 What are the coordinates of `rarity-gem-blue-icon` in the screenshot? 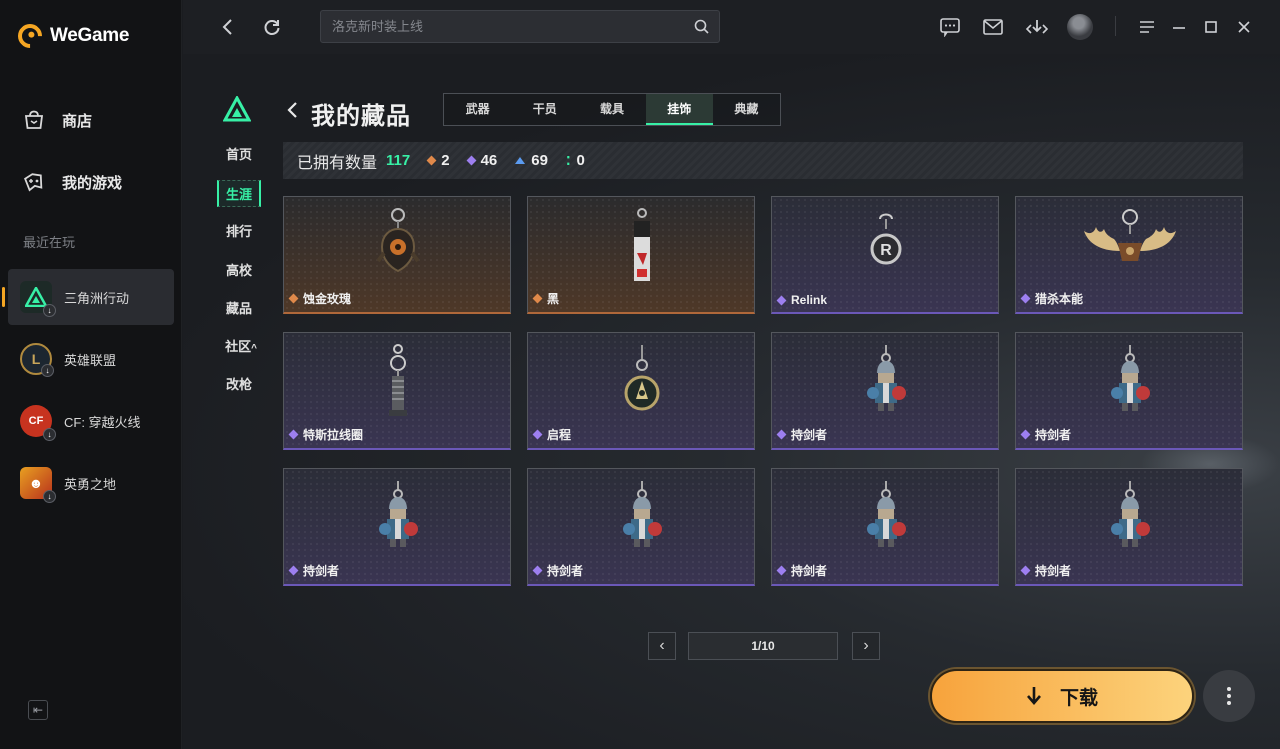 It's located at (520, 160).